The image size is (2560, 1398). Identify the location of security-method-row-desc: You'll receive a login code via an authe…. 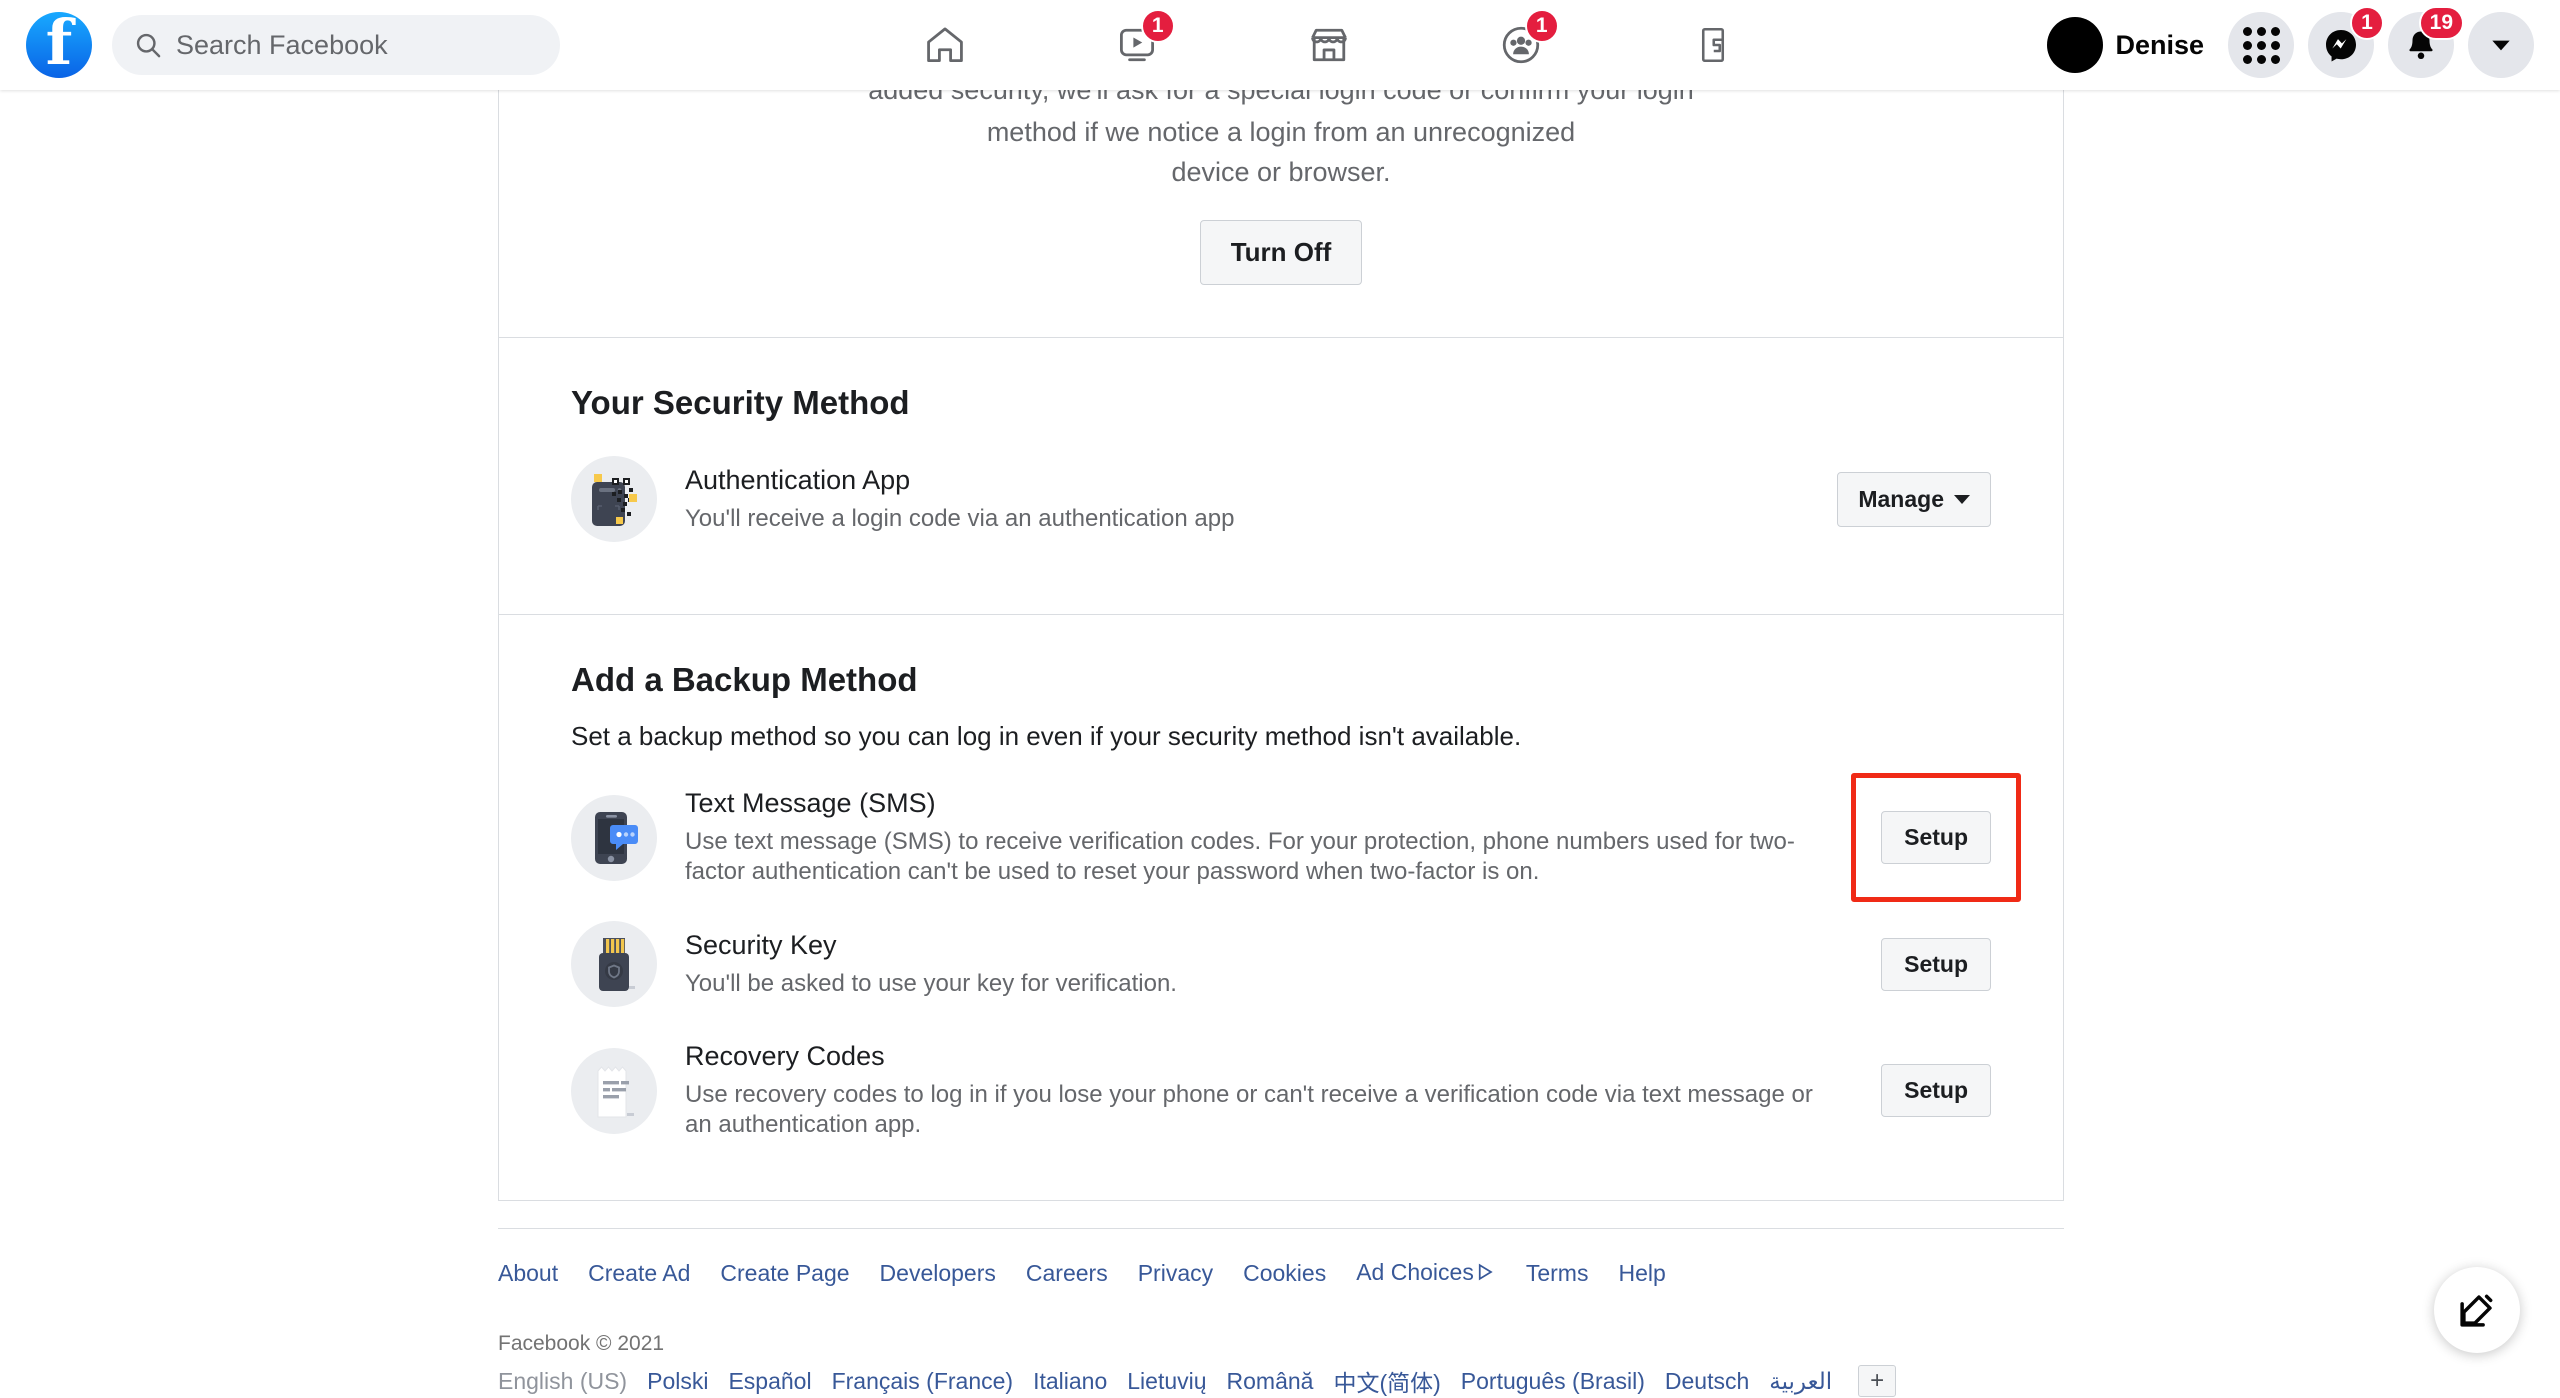
(1249, 515).